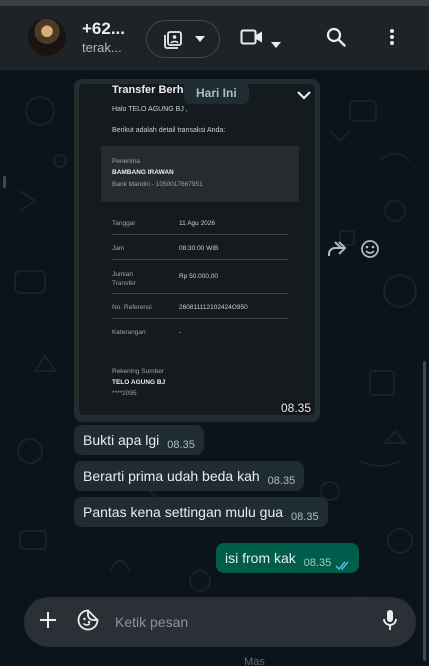 This screenshot has height=666, width=429. Describe the element at coordinates (118, 248) in the screenshot. I see `receipt-row-label: Jam` at that location.